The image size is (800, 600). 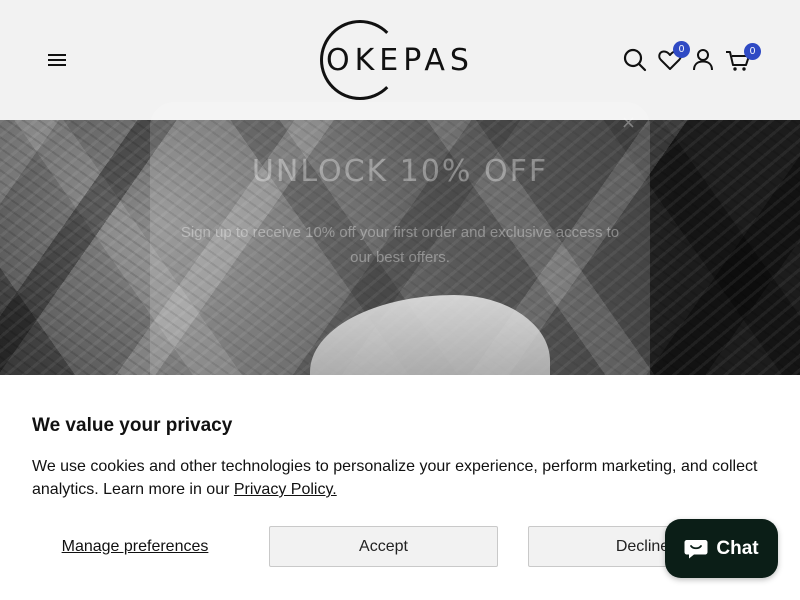 I want to click on account-button, so click(x=703, y=60).